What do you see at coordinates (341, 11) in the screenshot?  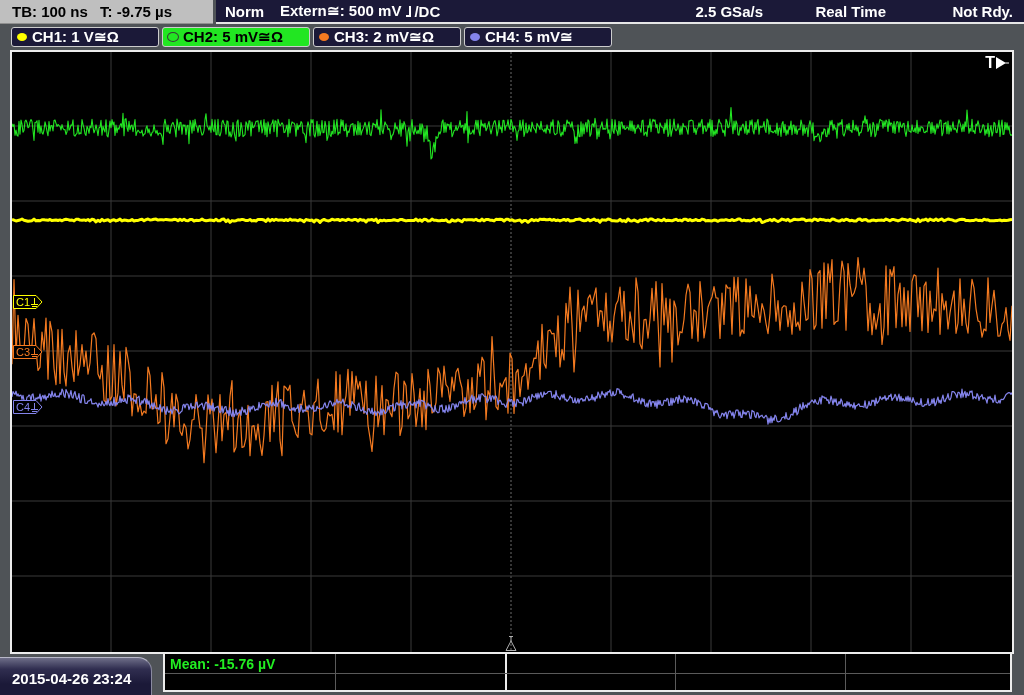 I see `trigger-source-label: Extern≅: 500 mV` at bounding box center [341, 11].